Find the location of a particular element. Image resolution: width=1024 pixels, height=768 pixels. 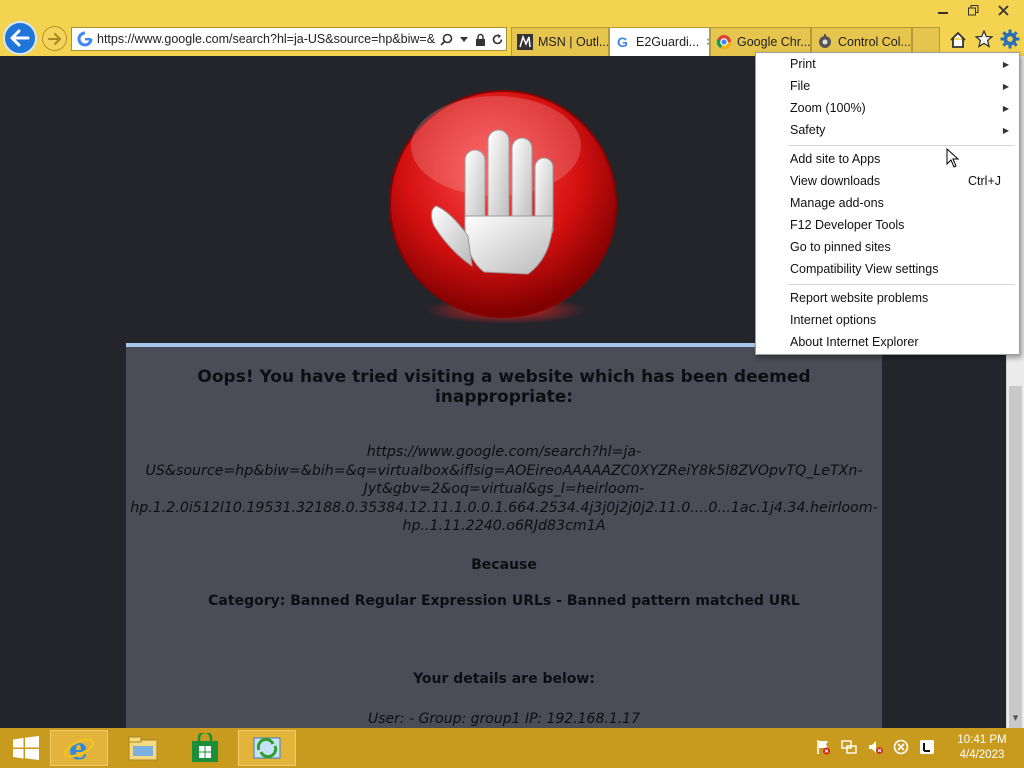

home-icon is located at coordinates (958, 39).